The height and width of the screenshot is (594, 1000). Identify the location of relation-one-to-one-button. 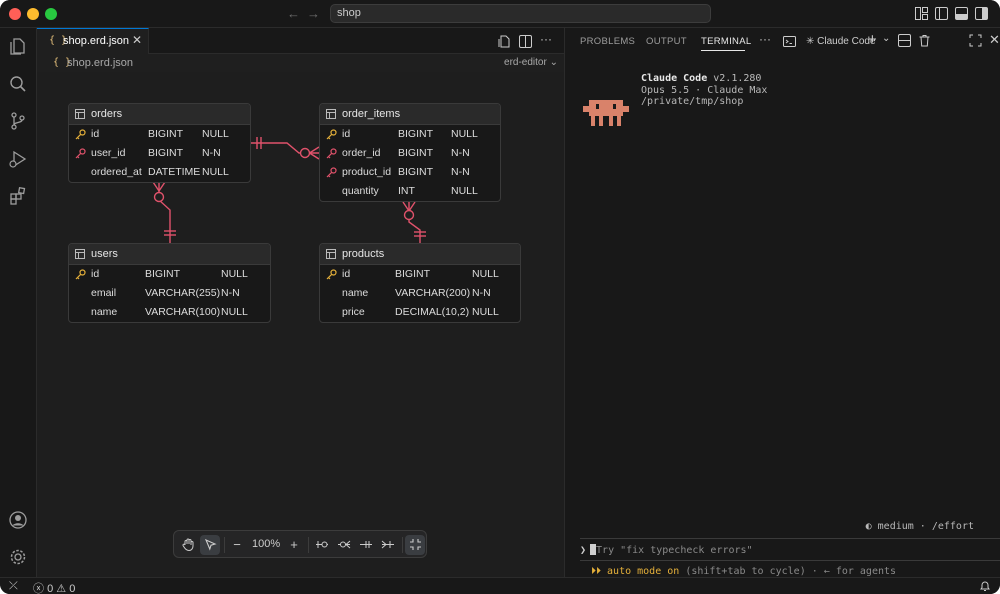
(322, 545).